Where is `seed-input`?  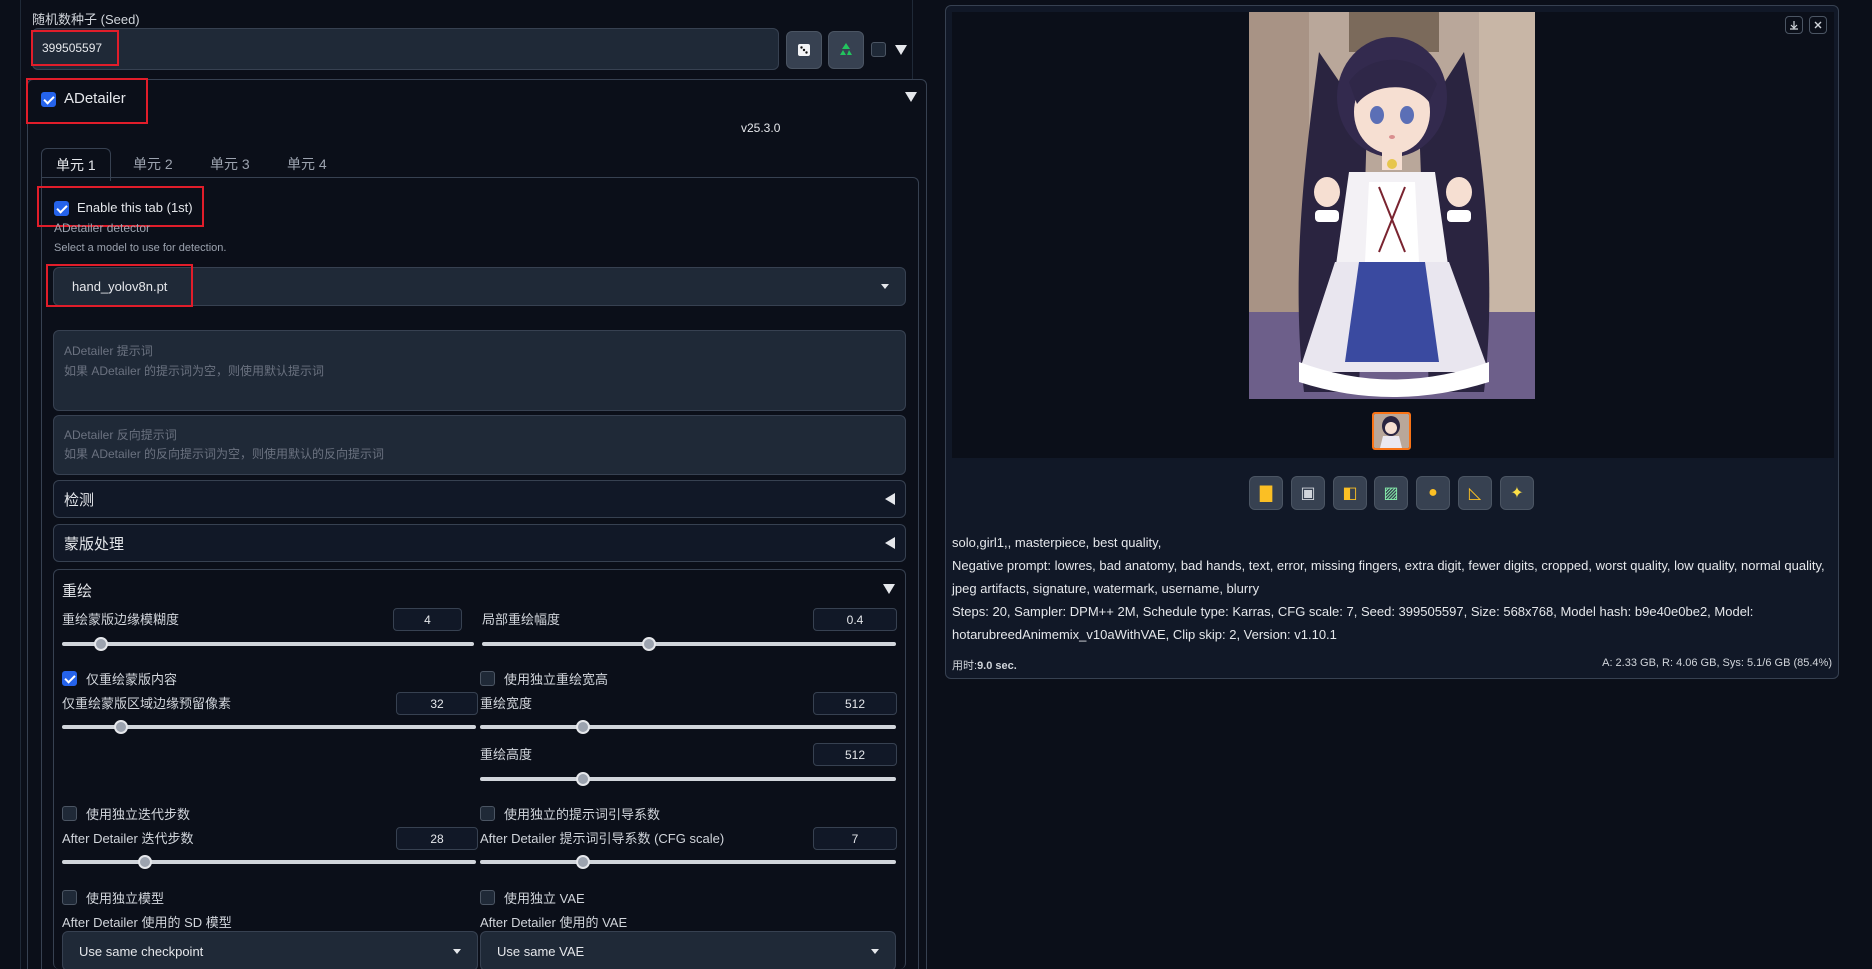
seed-input is located at coordinates (405, 49).